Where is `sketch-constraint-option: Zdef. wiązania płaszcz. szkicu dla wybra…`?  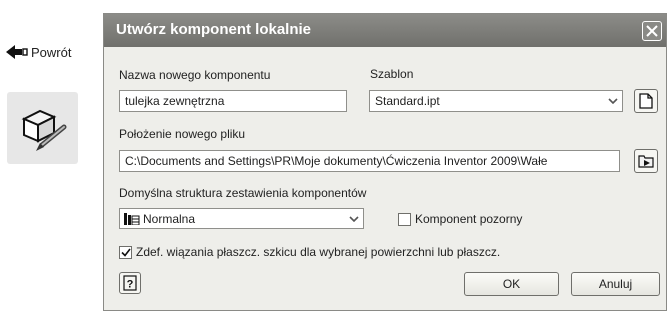
sketch-constraint-option: Zdef. wiązania płaszcz. szkicu dla wybra… is located at coordinates (309, 252).